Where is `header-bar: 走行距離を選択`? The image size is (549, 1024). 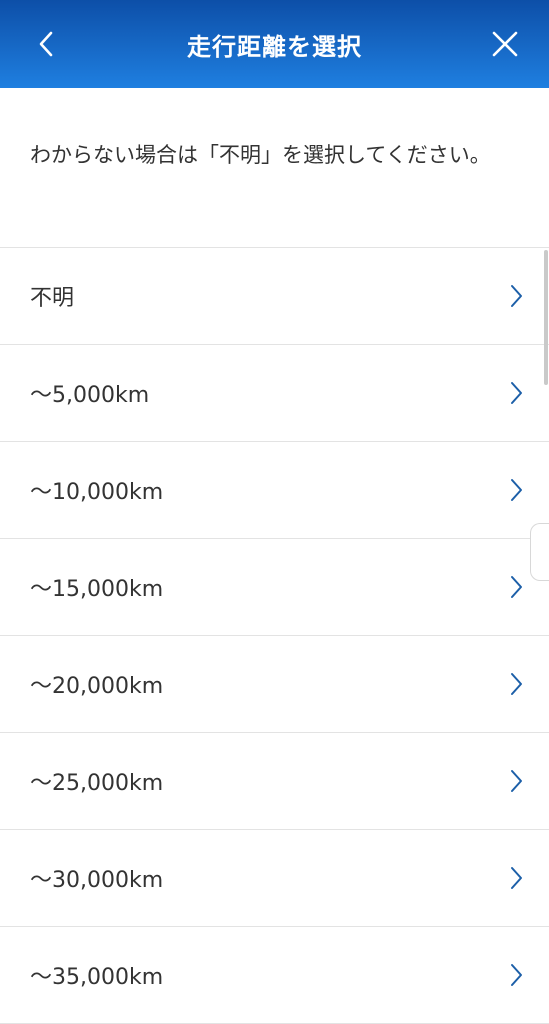
header-bar: 走行距離を選択 is located at coordinates (274, 44).